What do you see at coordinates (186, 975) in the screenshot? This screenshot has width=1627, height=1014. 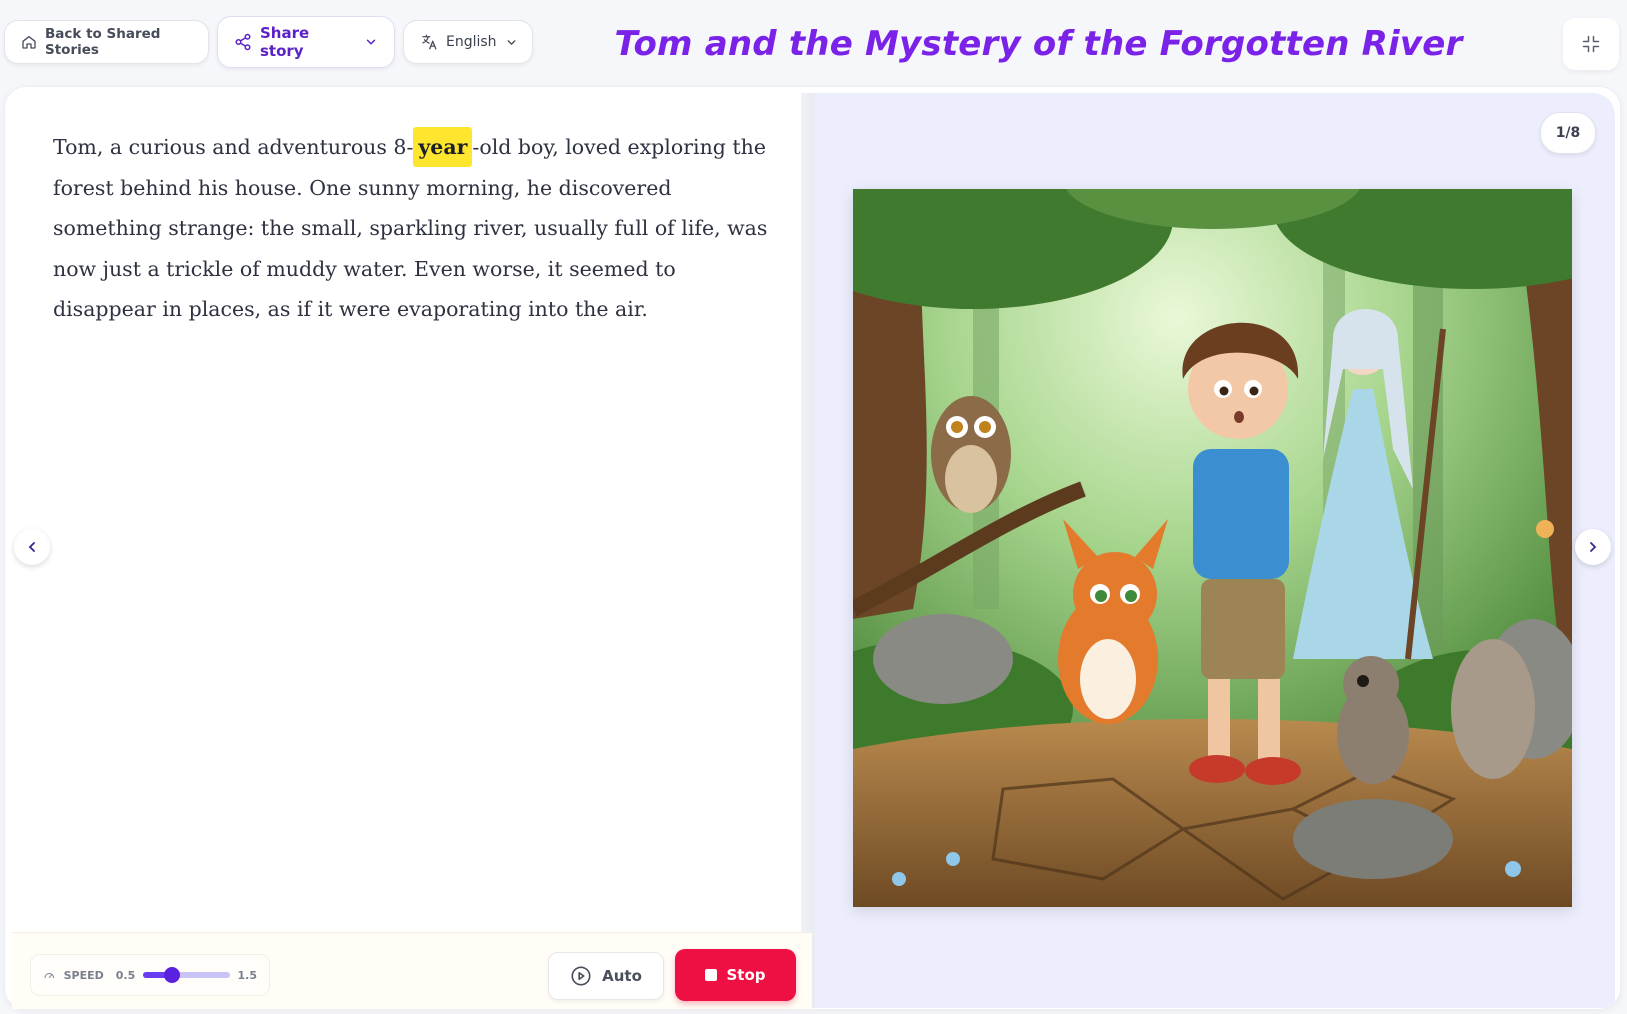 I see `speed-slider` at bounding box center [186, 975].